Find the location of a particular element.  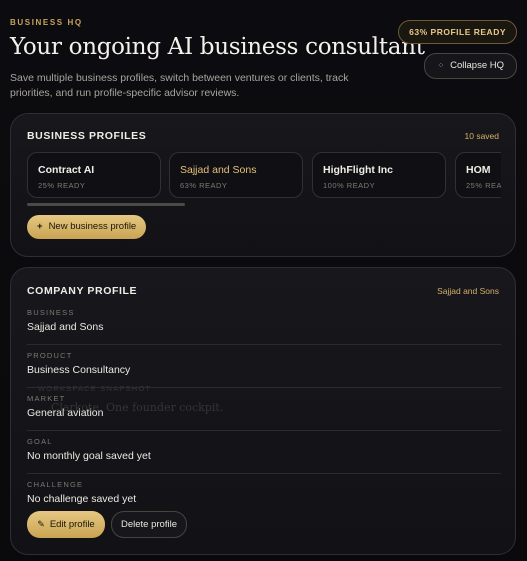

profile-card-contract-ai: Contract AI 25% READY is located at coordinates (94, 175).